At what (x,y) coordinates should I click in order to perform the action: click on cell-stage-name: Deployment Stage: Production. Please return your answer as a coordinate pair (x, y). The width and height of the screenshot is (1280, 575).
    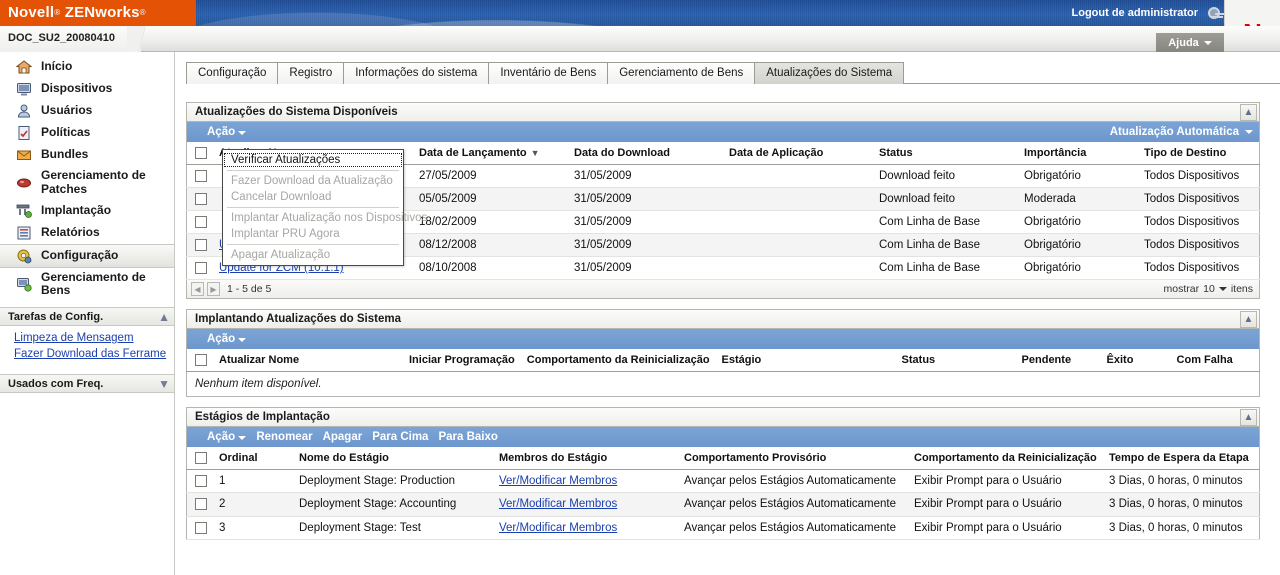
    Looking at the image, I should click on (393, 481).